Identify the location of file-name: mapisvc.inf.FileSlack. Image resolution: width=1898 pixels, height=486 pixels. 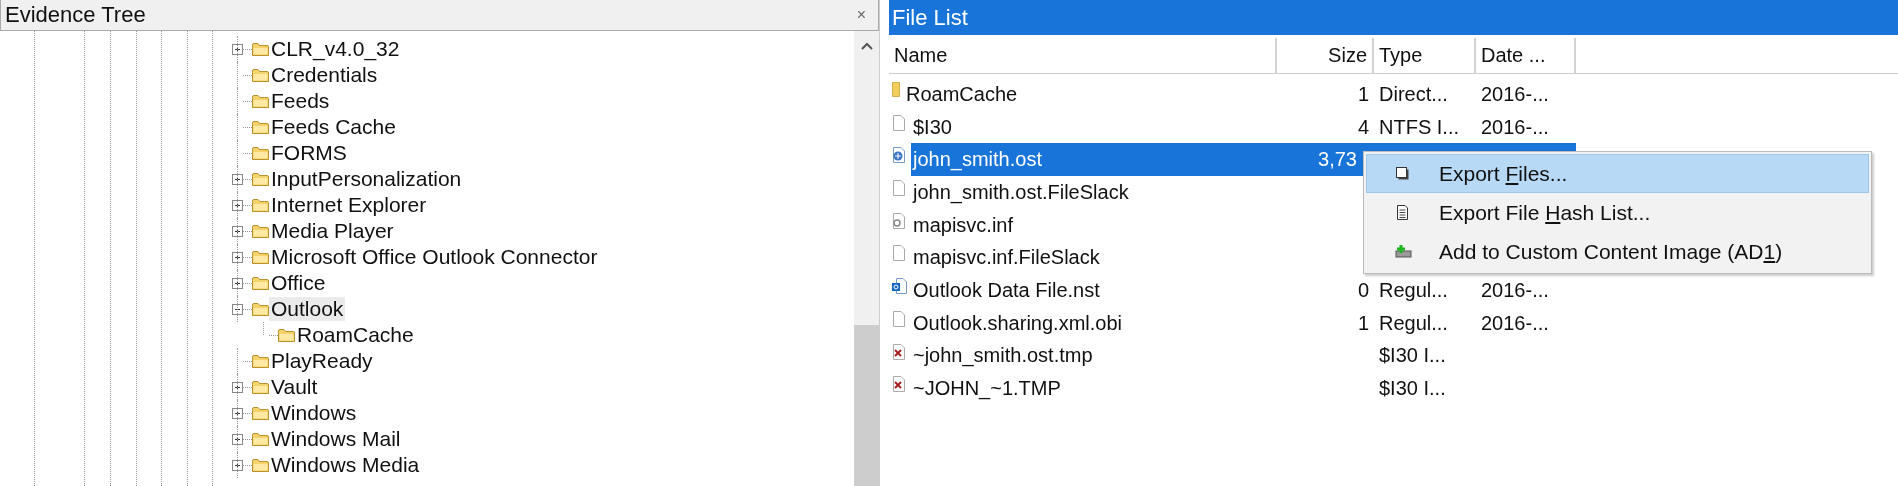
(1006, 258).